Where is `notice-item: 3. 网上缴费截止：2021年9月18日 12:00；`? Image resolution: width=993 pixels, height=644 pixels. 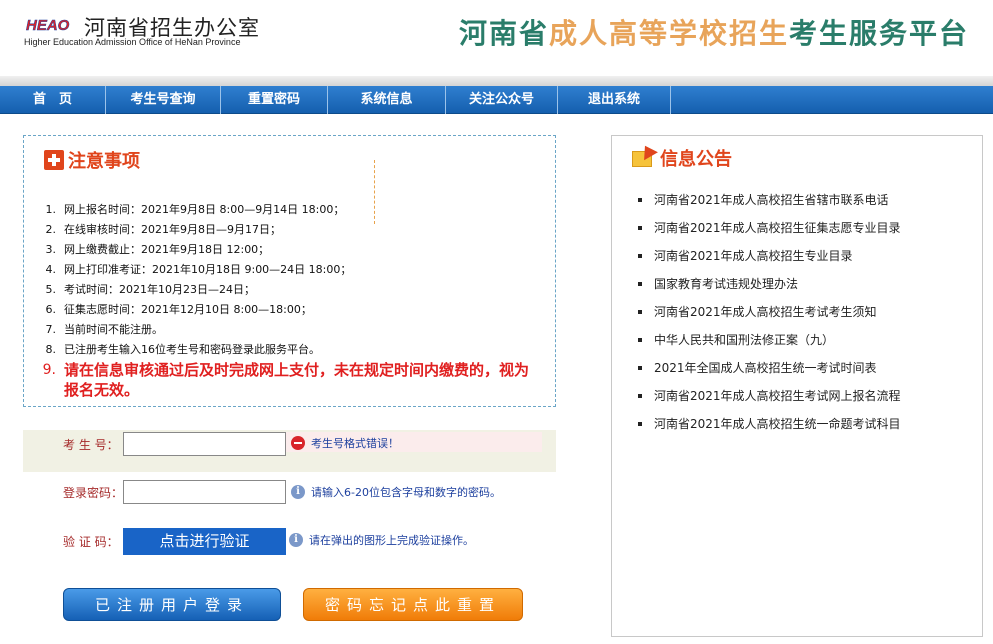 notice-item: 3. 网上缴费截止：2021年9月18日 12:00； is located at coordinates (293, 250).